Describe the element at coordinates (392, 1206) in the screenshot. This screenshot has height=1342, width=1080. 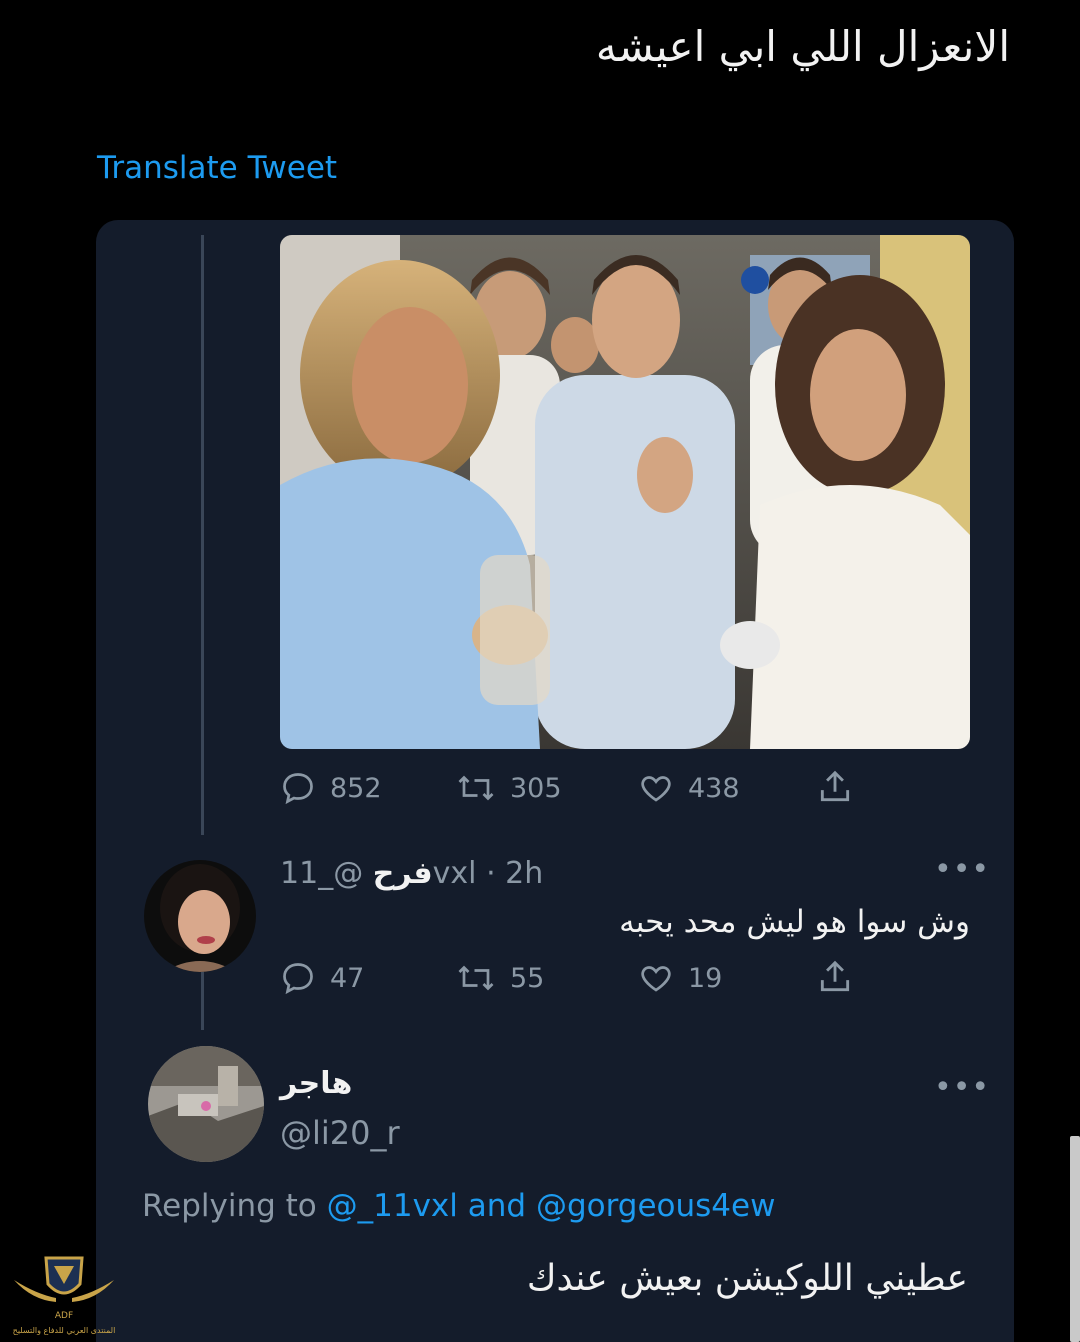
I see `mention-link: @_11vxl` at that location.